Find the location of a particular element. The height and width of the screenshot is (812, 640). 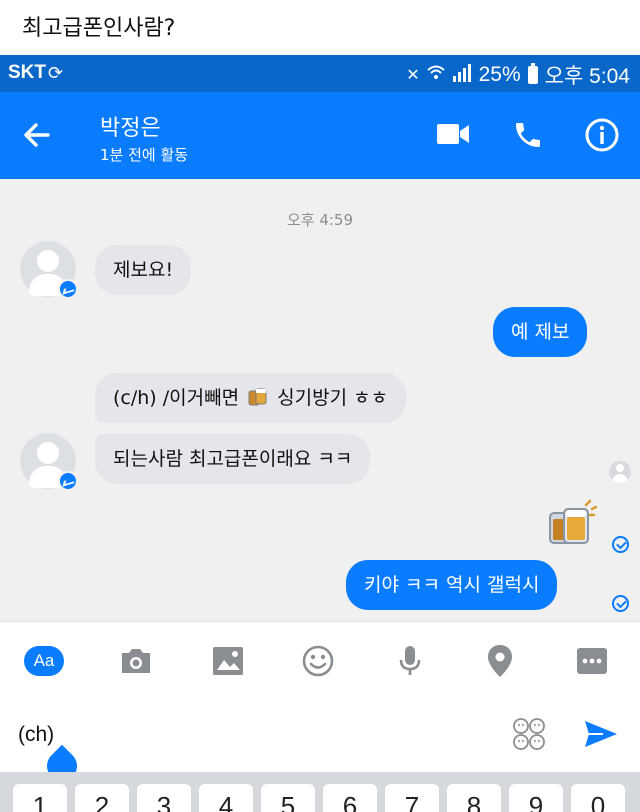

message-bubble-outgoing: 예 제보 is located at coordinates (540, 332).